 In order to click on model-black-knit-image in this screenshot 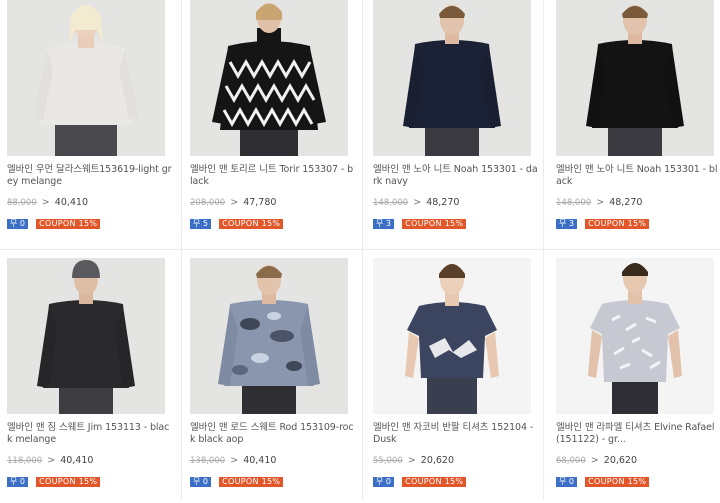, I will do `click(635, 80)`.